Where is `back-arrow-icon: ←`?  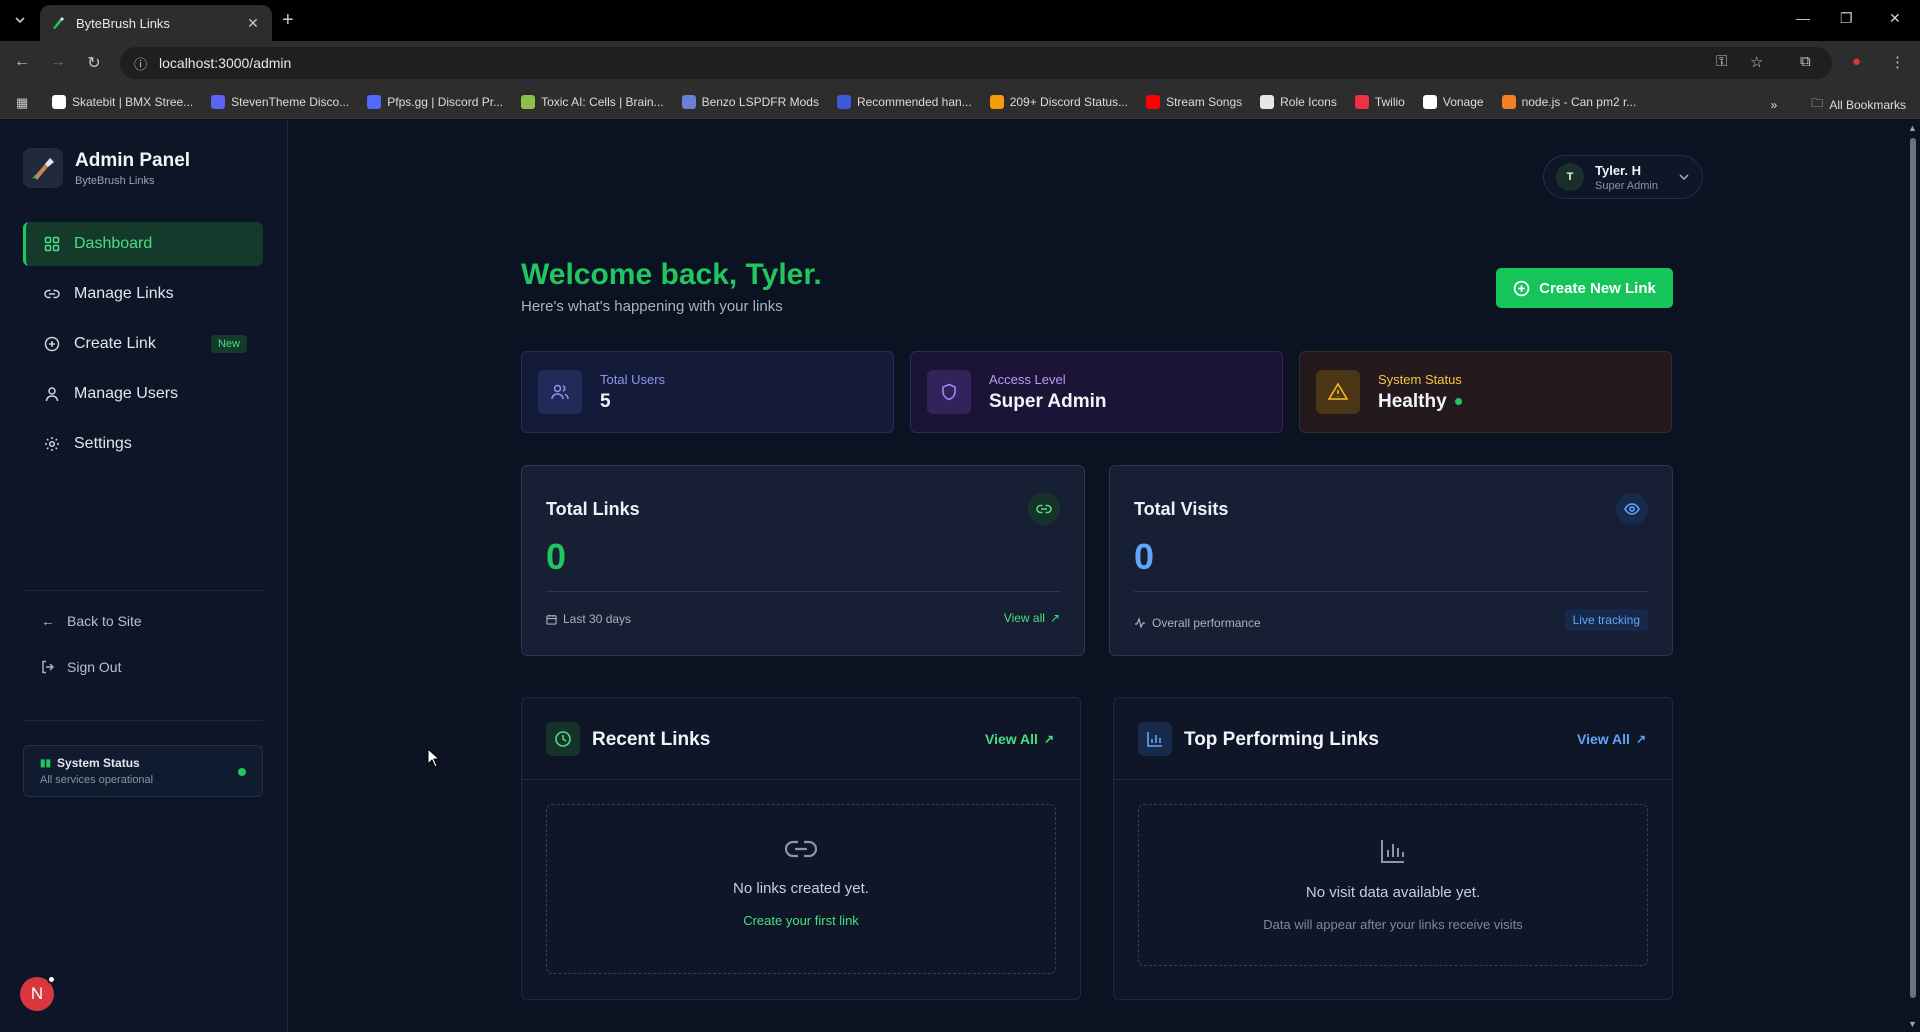 back-arrow-icon: ← is located at coordinates (22, 62).